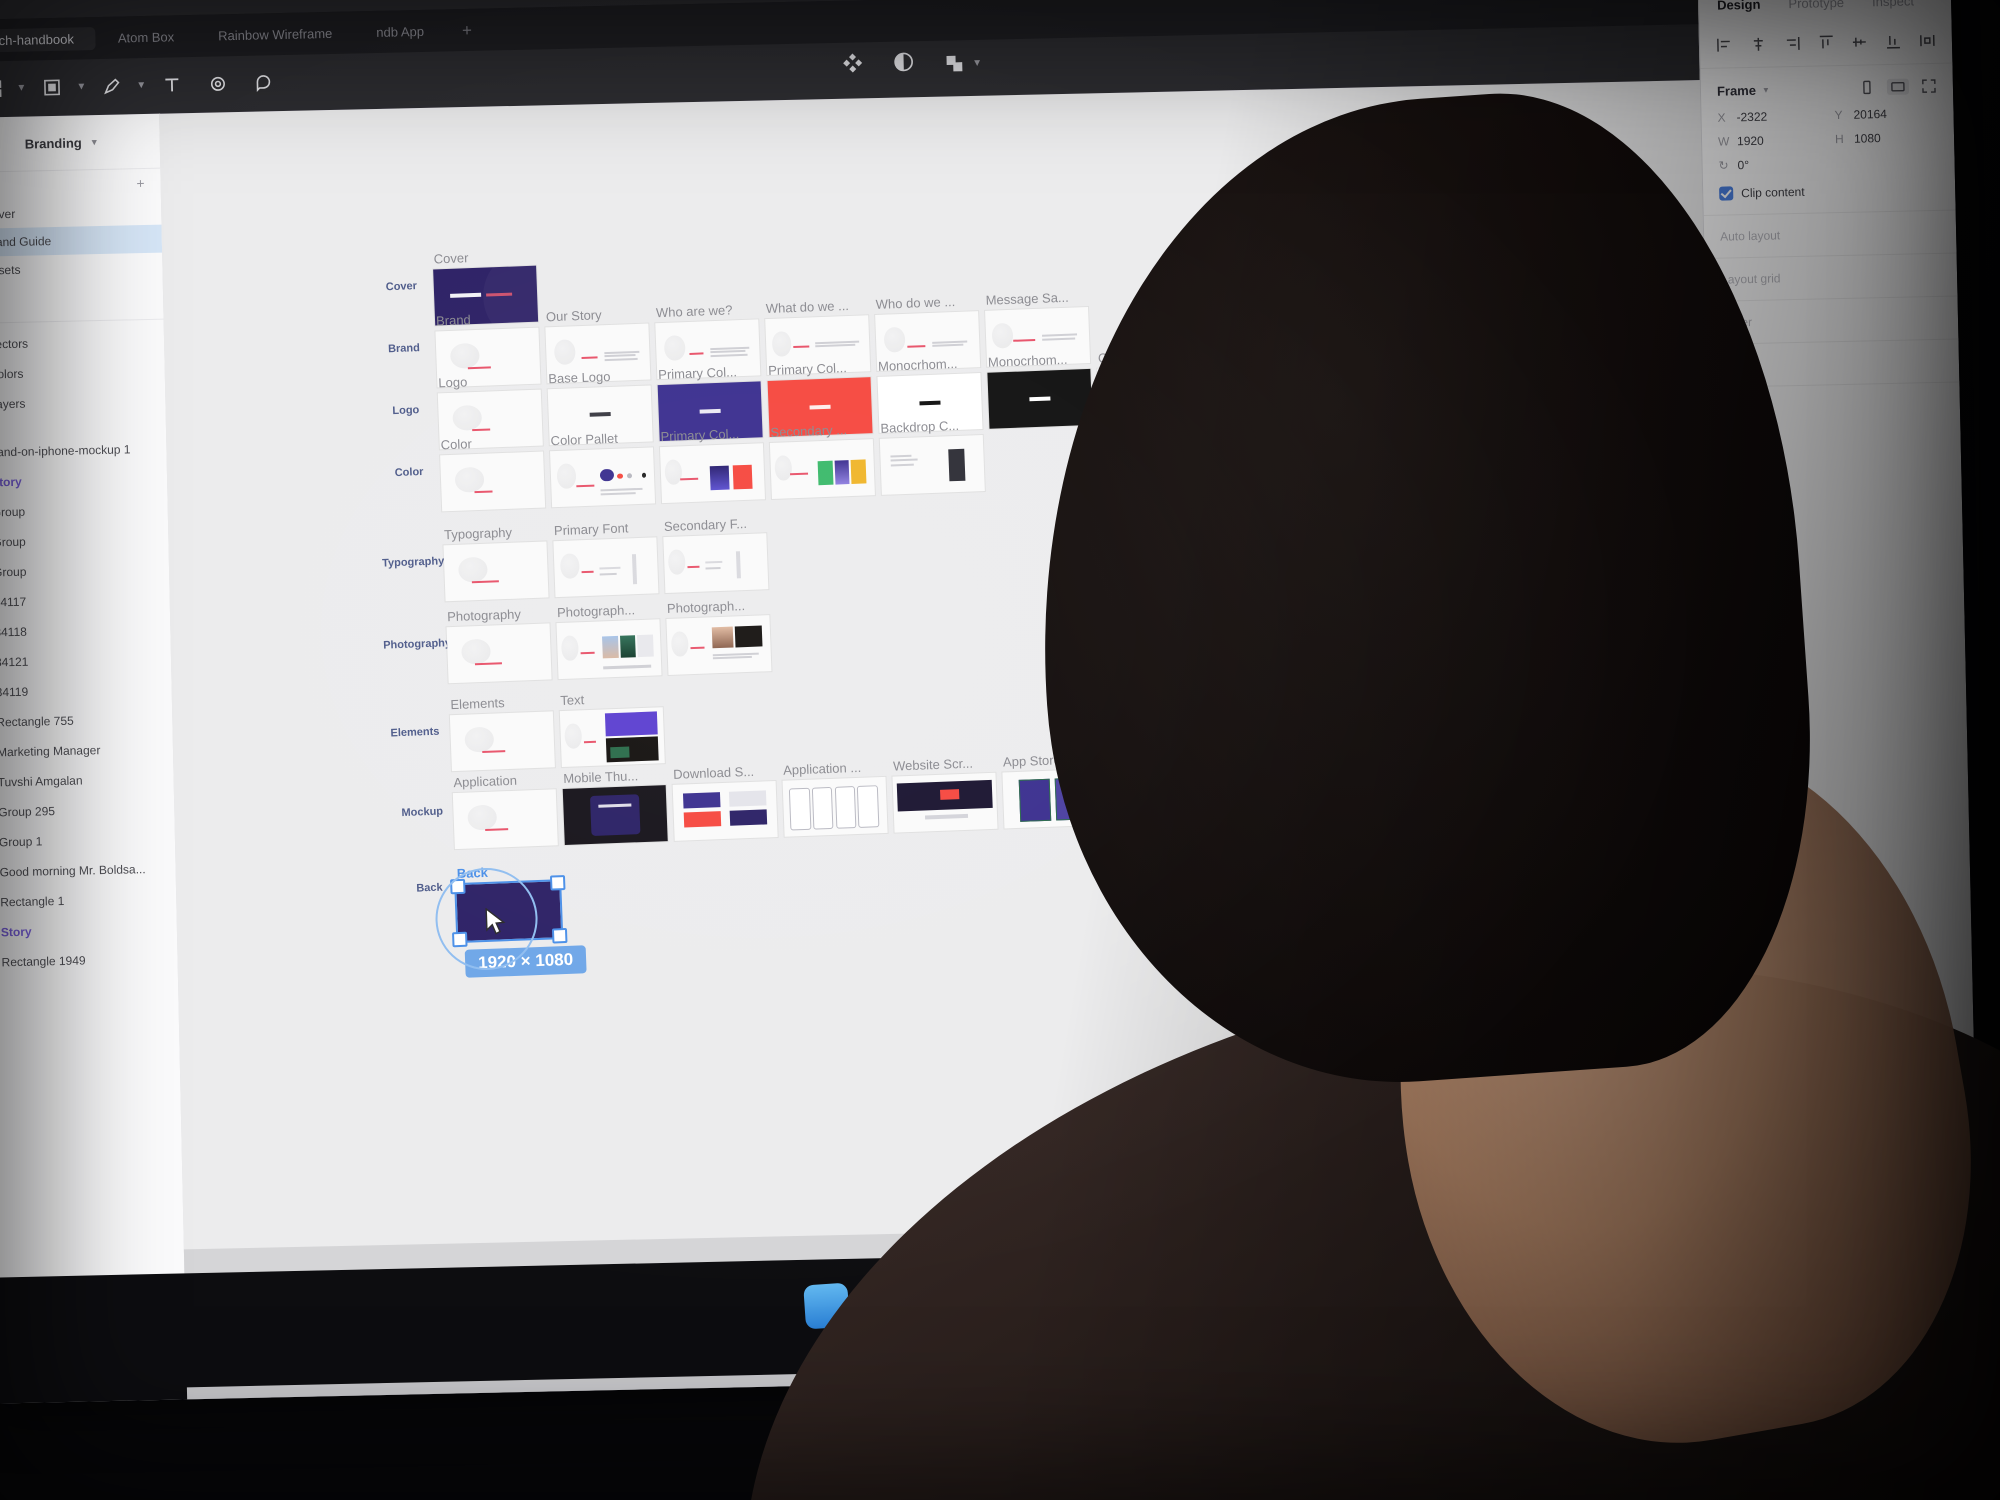 This screenshot has width=2000, height=1500. I want to click on align-right-icon, so click(1791, 43).